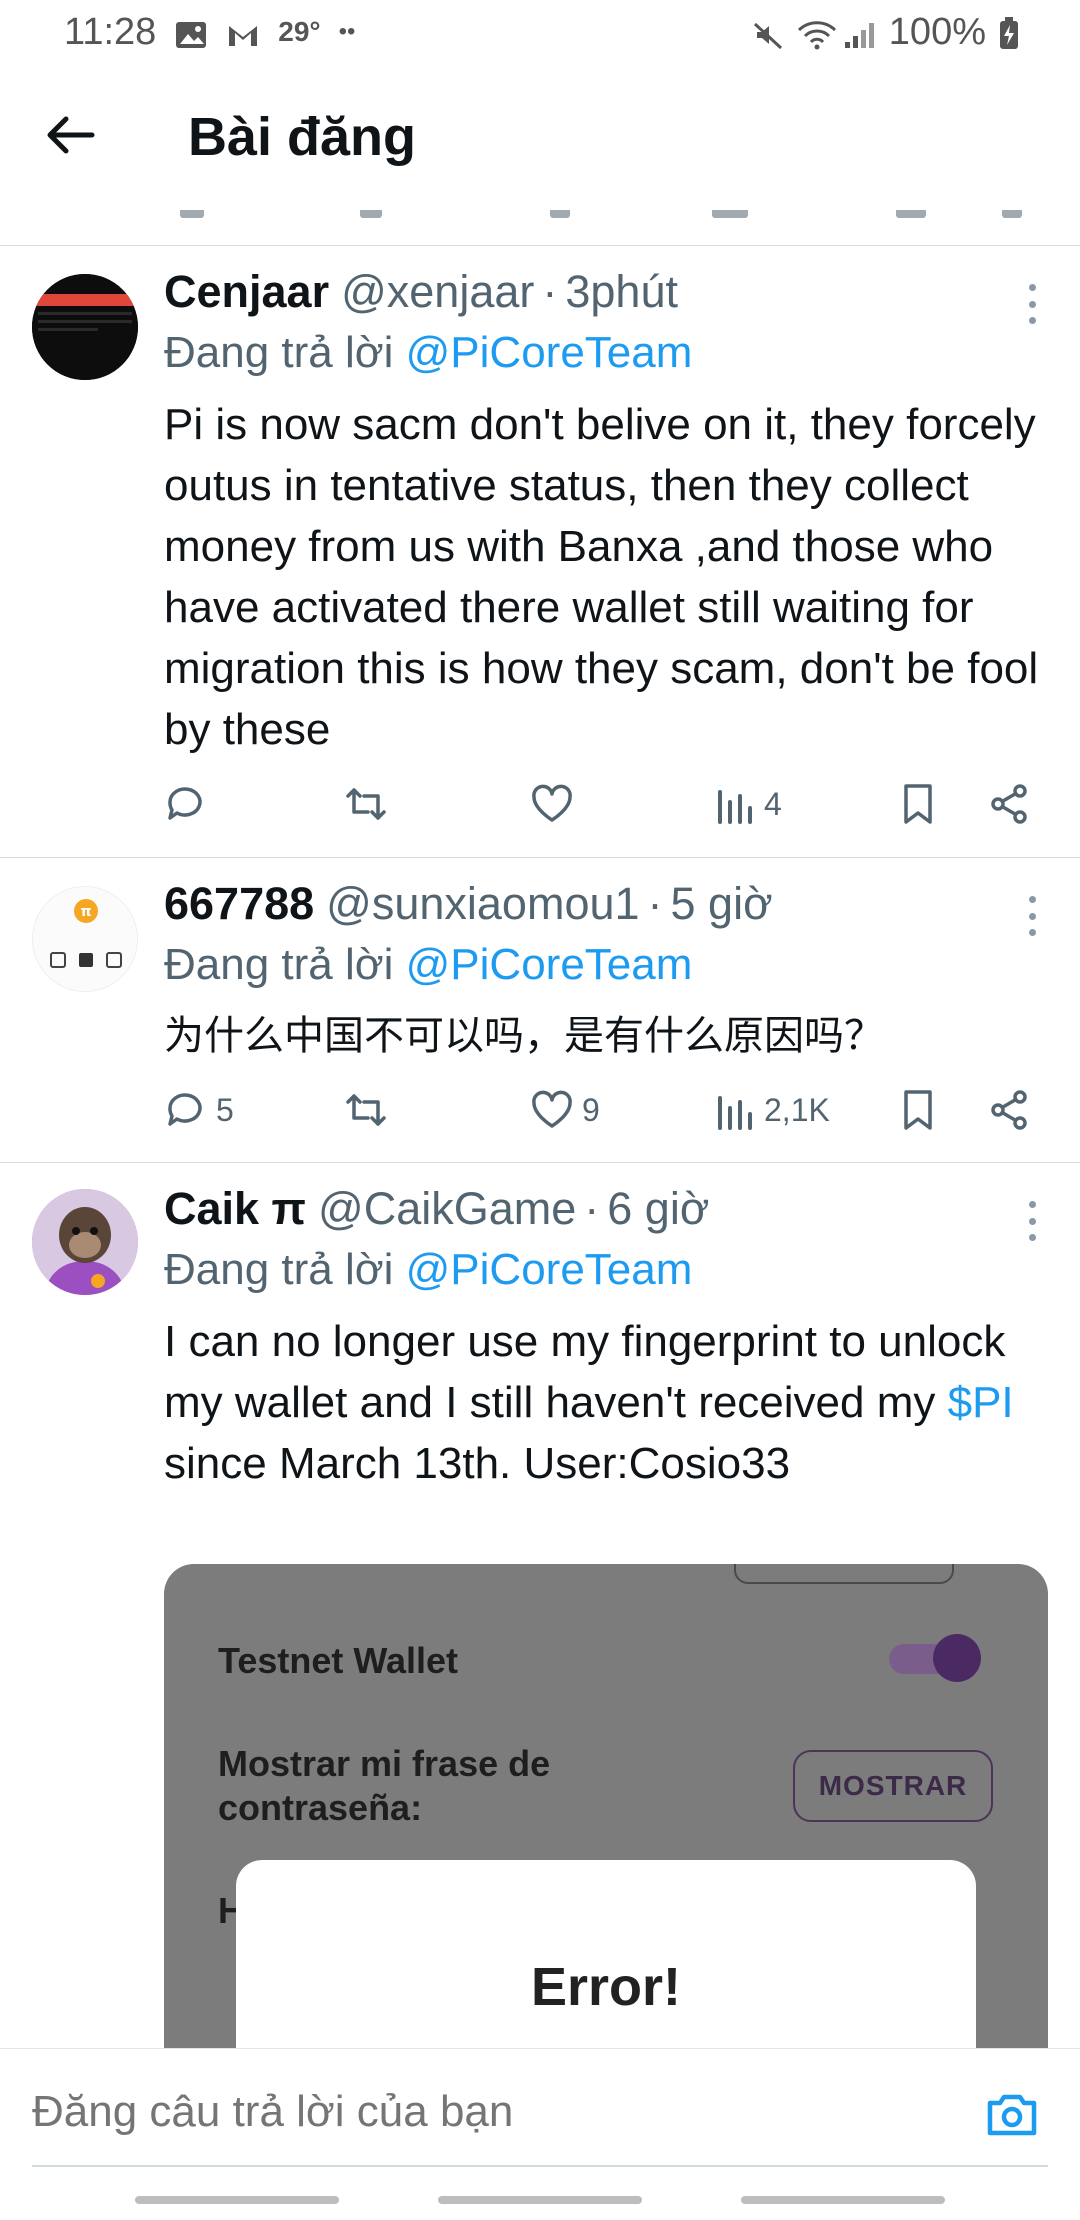  Describe the element at coordinates (225, 1109) in the screenshot. I see `reply-count: 5` at that location.